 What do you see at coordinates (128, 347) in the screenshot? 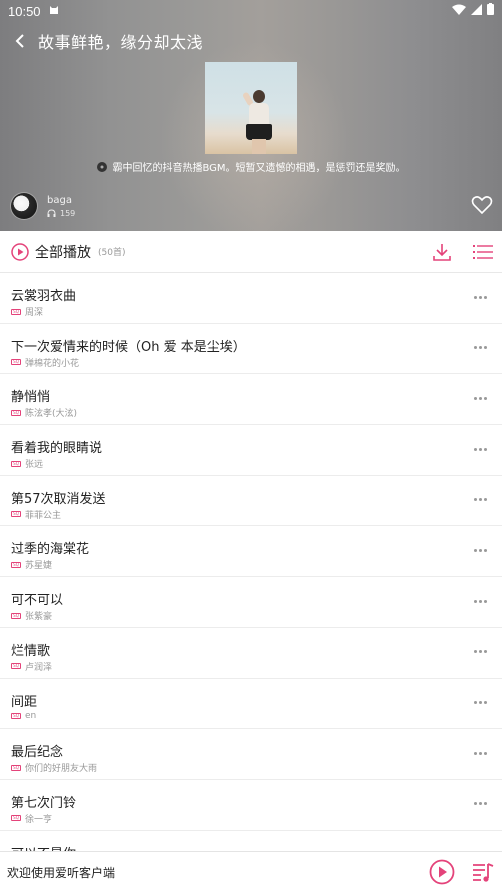
I see `song-title: 下一次爱情来的时候（Oh 爱 本是尘埃）` at bounding box center [128, 347].